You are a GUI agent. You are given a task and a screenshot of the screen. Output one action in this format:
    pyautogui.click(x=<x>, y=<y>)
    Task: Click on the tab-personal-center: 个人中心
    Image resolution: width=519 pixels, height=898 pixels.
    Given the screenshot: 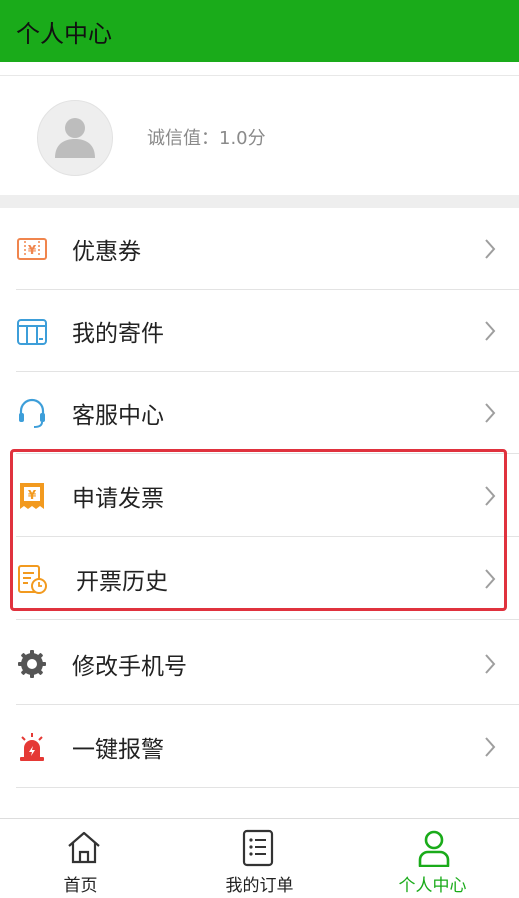 What is the action you would take?
    pyautogui.click(x=432, y=858)
    